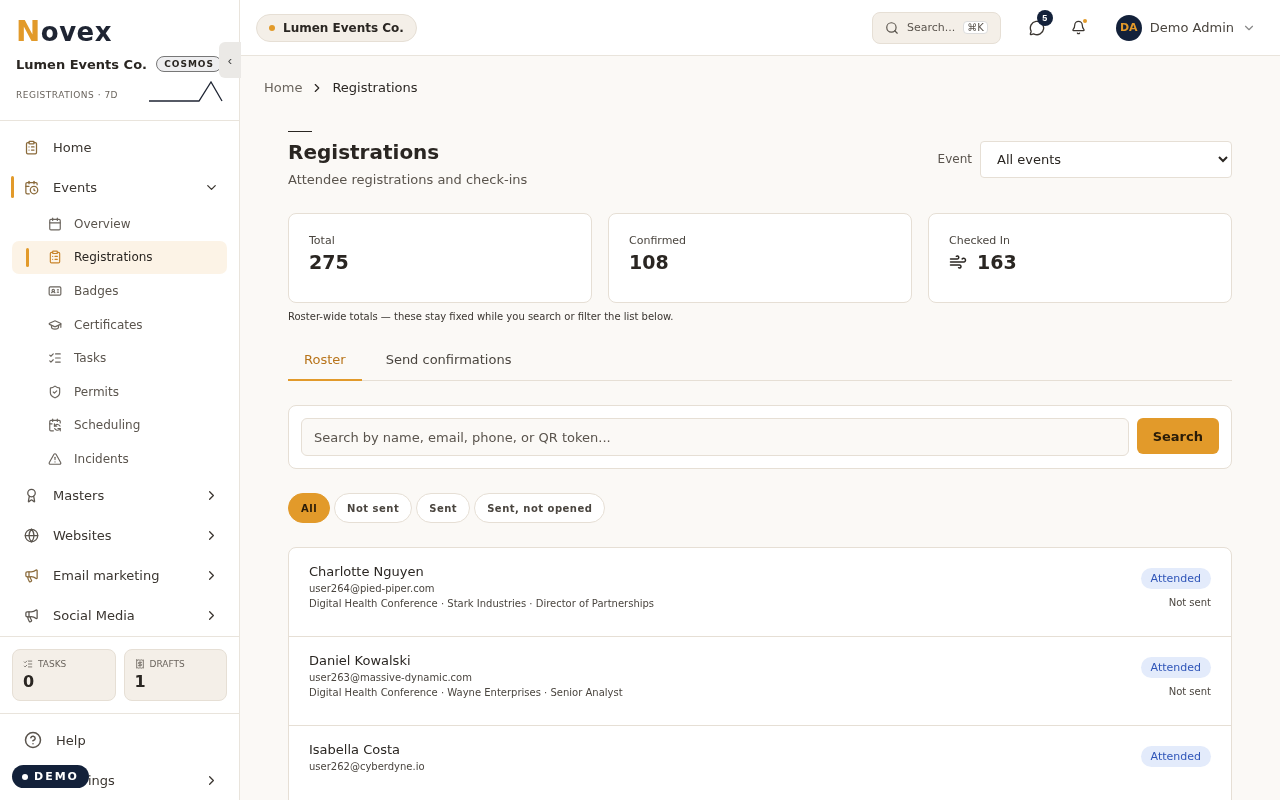 This screenshot has height=800, width=1280. Describe the element at coordinates (64, 31) in the screenshot. I see `logo: Novex` at that location.